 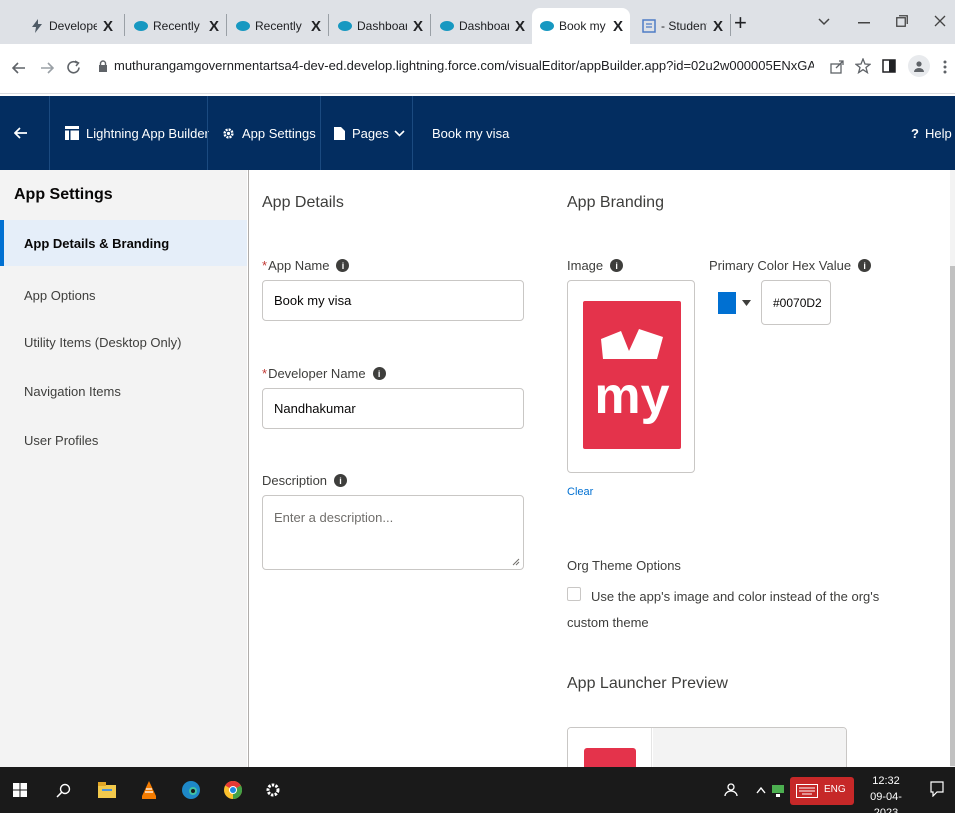 What do you see at coordinates (516, 562) in the screenshot?
I see `resize-handle-icon` at bounding box center [516, 562].